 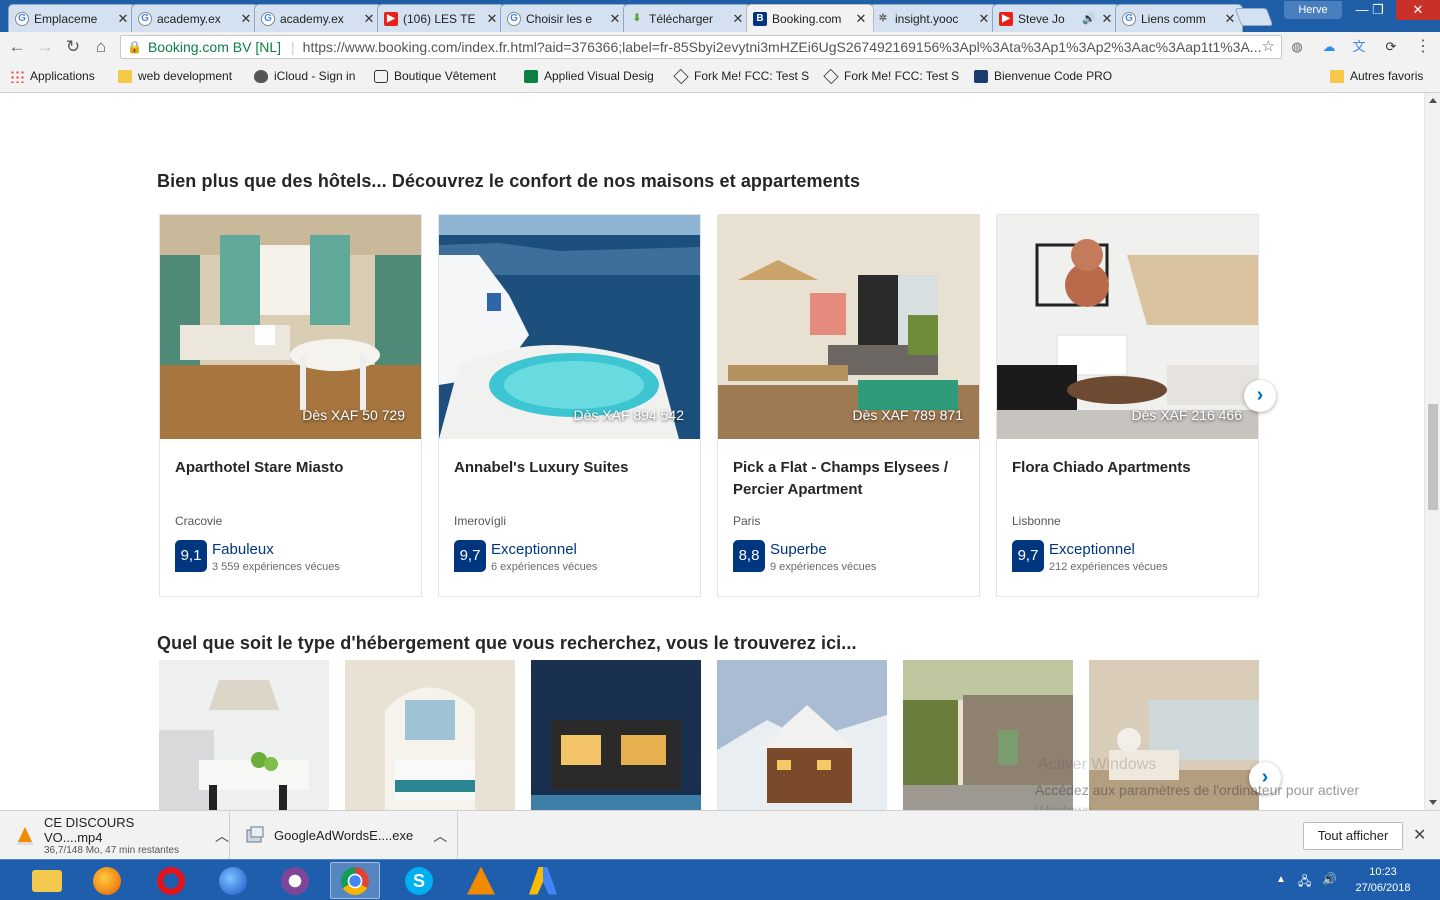 I want to click on bookmark-applications: Applications, so click(x=52, y=76).